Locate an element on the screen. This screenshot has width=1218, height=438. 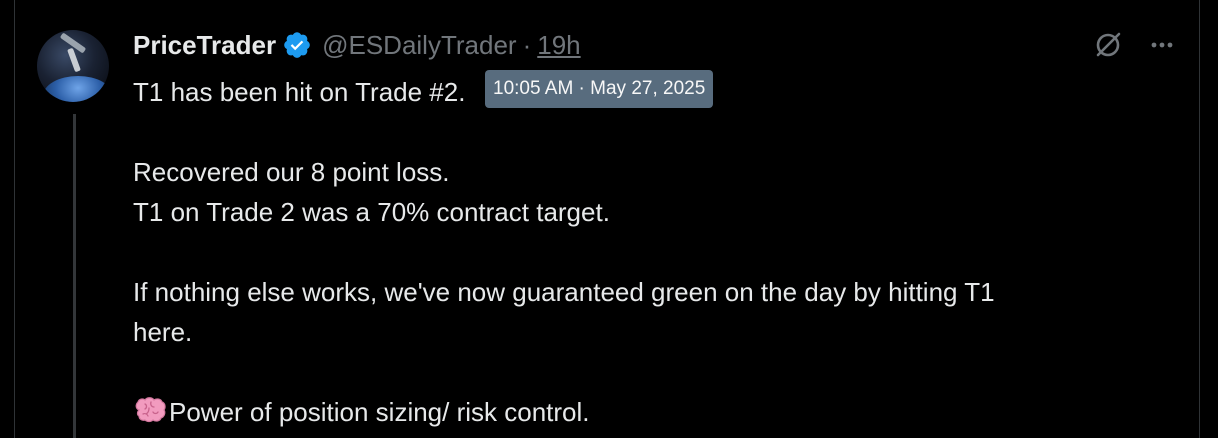
grok-icon is located at coordinates (1108, 45).